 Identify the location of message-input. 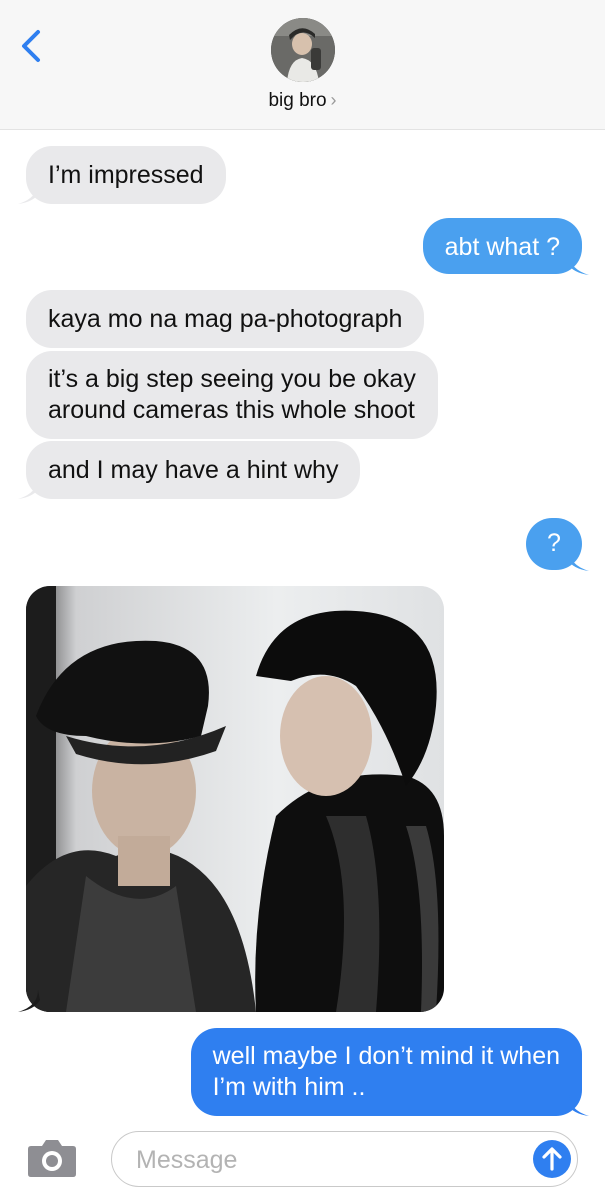
(326, 1160).